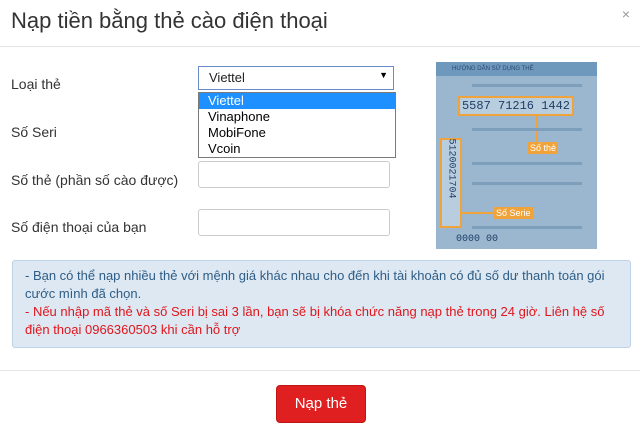  I want to click on card-type-dropdown: Viettel Vinaphone MobiFone Vcoin, so click(297, 125).